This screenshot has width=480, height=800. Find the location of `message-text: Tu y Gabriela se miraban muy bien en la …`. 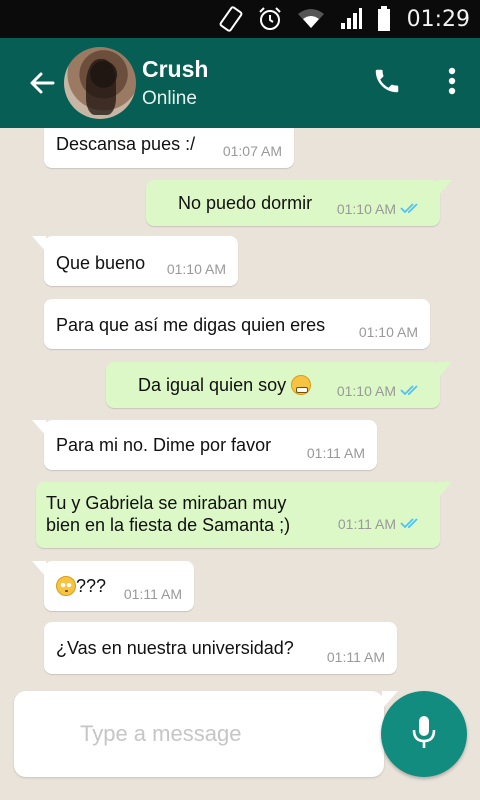

message-text: Tu y Gabriela se miraban muy bien en la … is located at coordinates (168, 514).